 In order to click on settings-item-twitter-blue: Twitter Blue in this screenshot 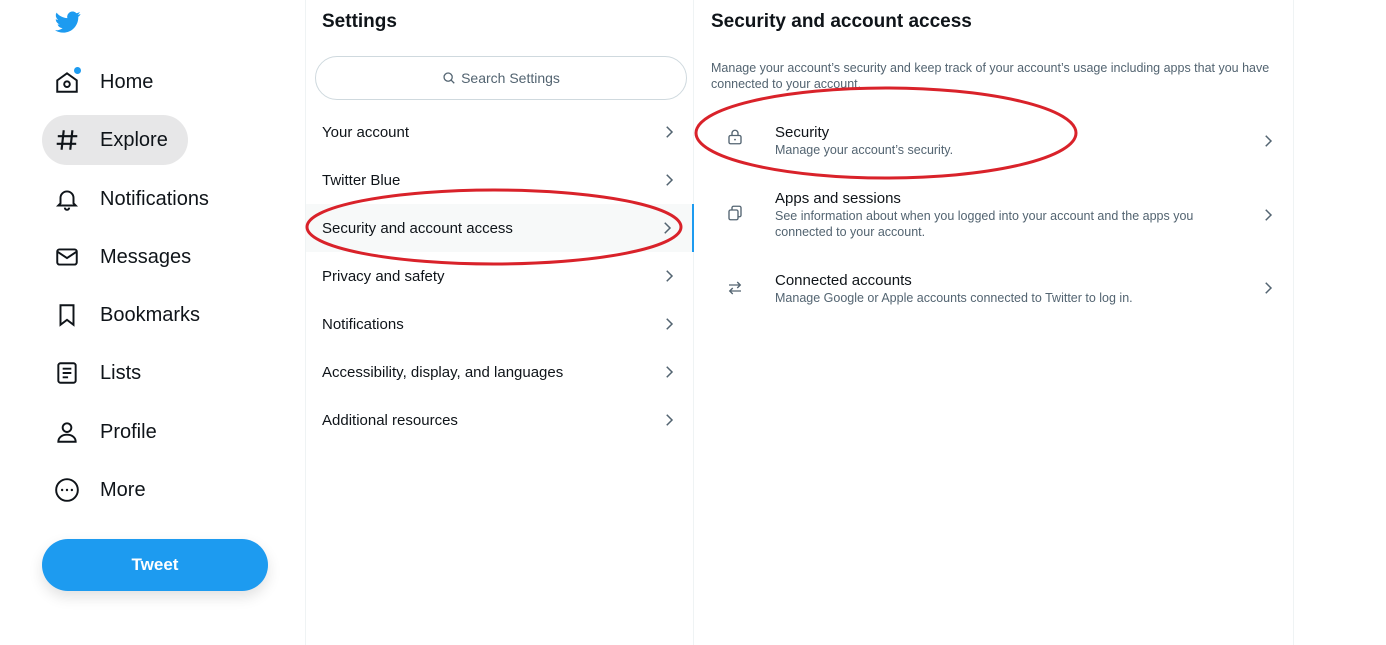, I will do `click(500, 180)`.